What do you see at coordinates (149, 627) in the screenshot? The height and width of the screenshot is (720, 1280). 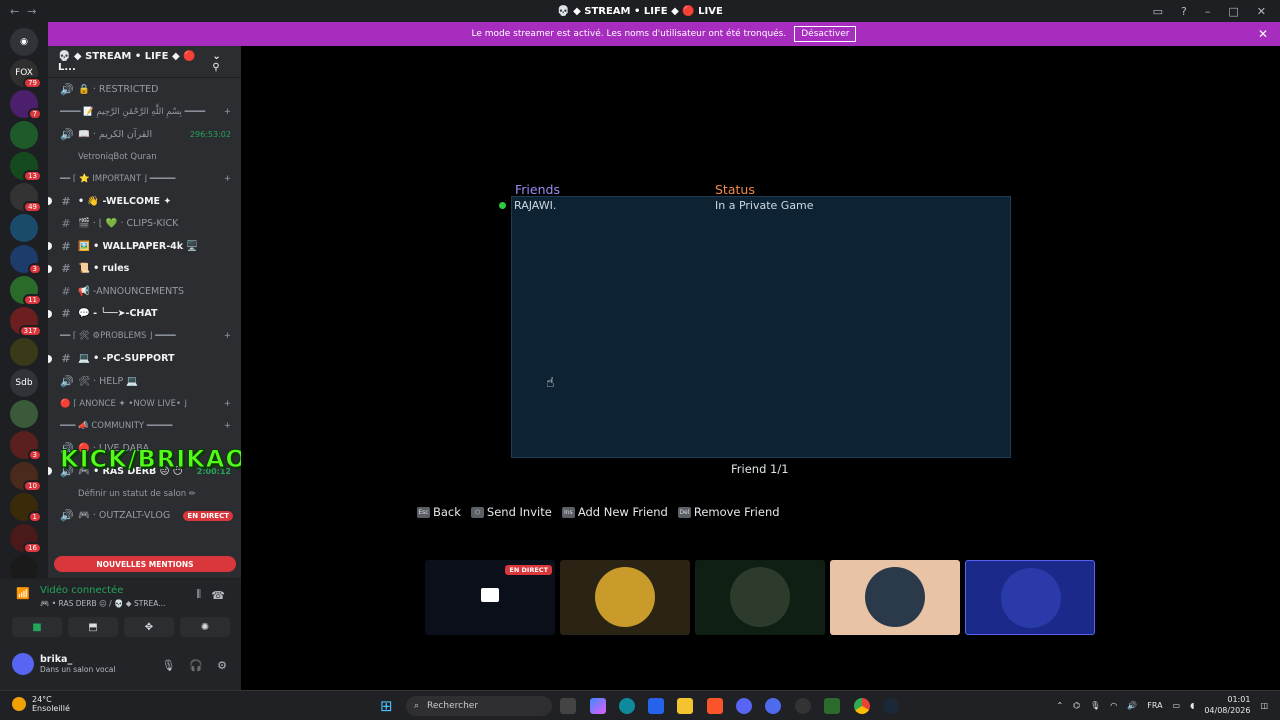 I see `activities-button: ✥` at bounding box center [149, 627].